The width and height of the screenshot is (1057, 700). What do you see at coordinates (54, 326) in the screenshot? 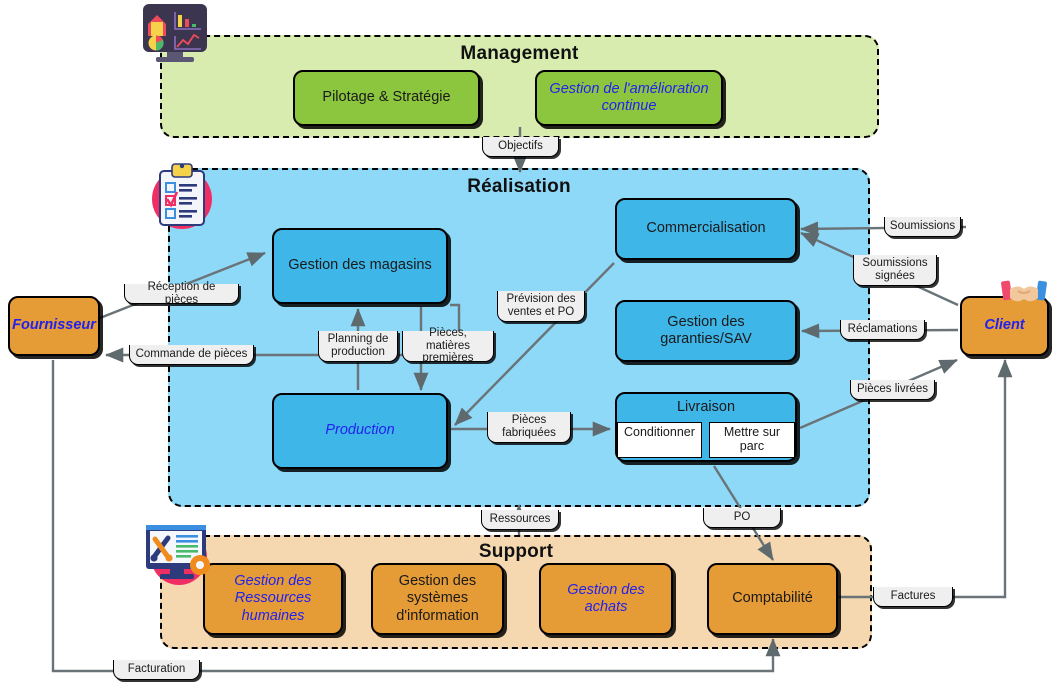
I see `actor-fournisseur: Fournisseur` at bounding box center [54, 326].